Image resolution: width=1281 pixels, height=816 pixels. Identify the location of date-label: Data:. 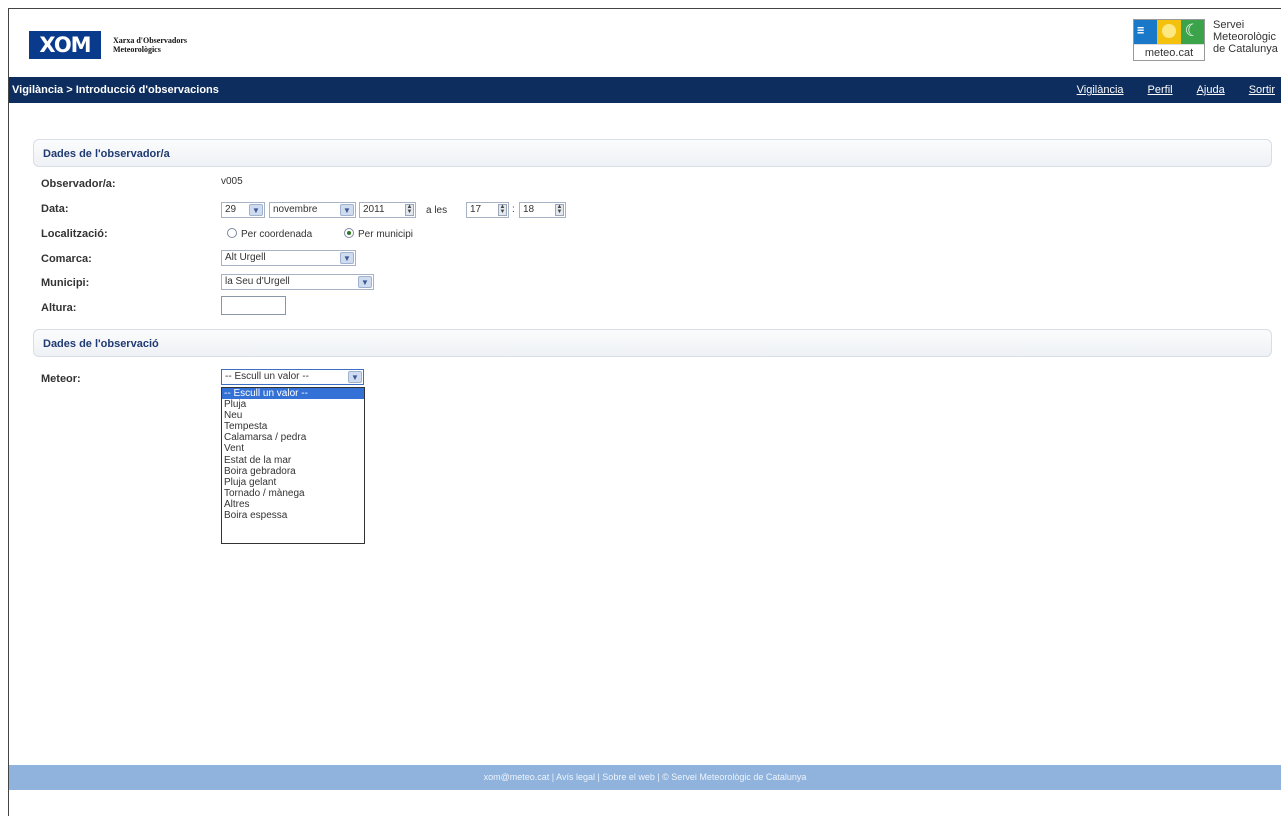
(55, 209).